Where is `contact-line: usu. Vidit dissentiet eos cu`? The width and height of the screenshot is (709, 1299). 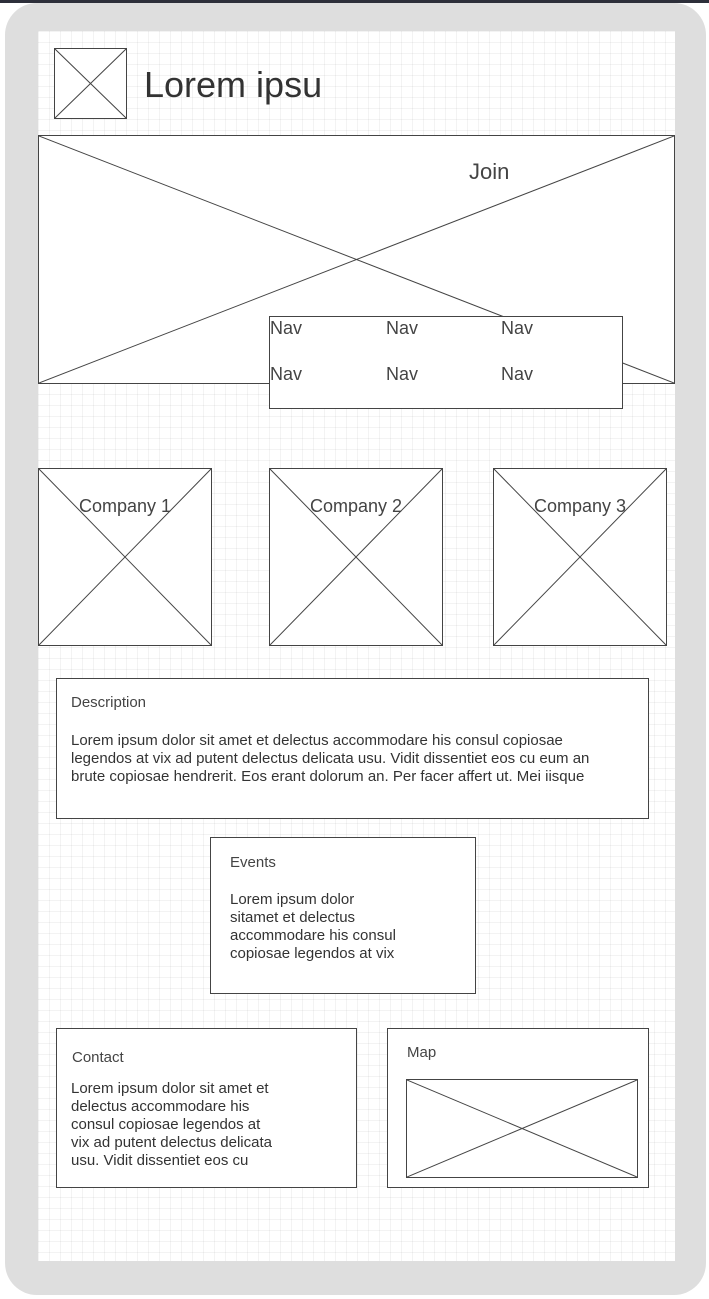 contact-line: usu. Vidit dissentiet eos cu is located at coordinates (160, 1160).